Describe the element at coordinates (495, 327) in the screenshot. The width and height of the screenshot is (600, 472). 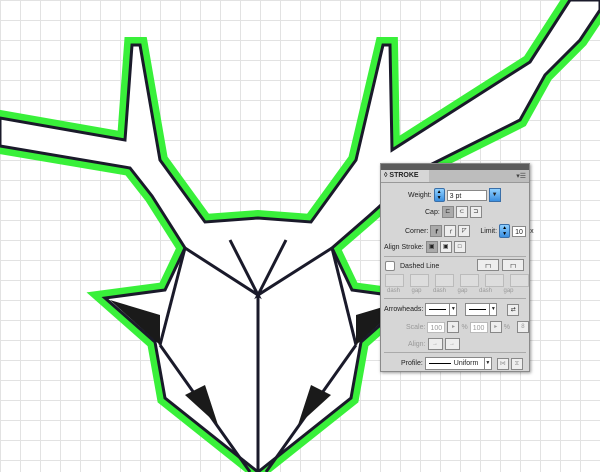
I see `end-scale-dropdown: ▸` at that location.